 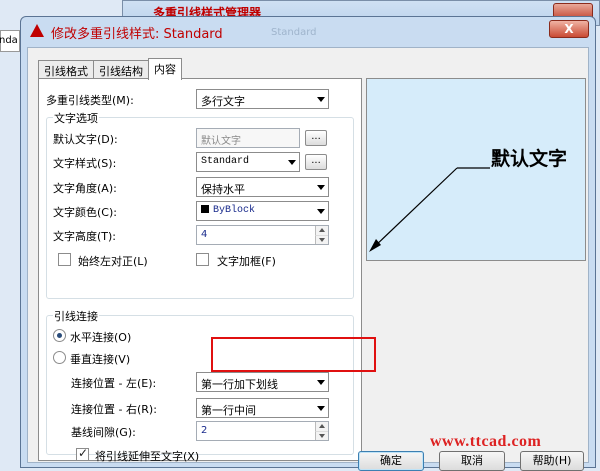 What do you see at coordinates (137, 34) in the screenshot?
I see `dialog-title: 修改多重引线样式: Standard` at bounding box center [137, 34].